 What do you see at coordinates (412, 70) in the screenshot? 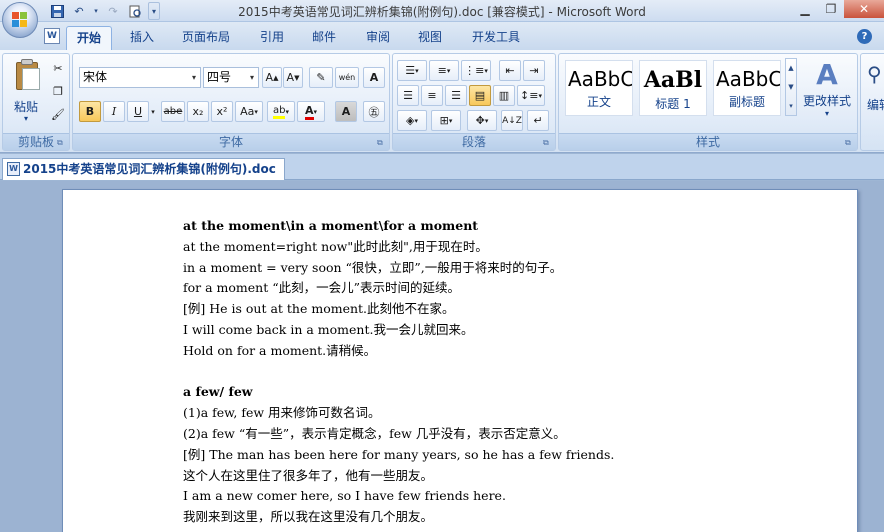
I see `bullets-icon: ☰ ▾` at bounding box center [412, 70].